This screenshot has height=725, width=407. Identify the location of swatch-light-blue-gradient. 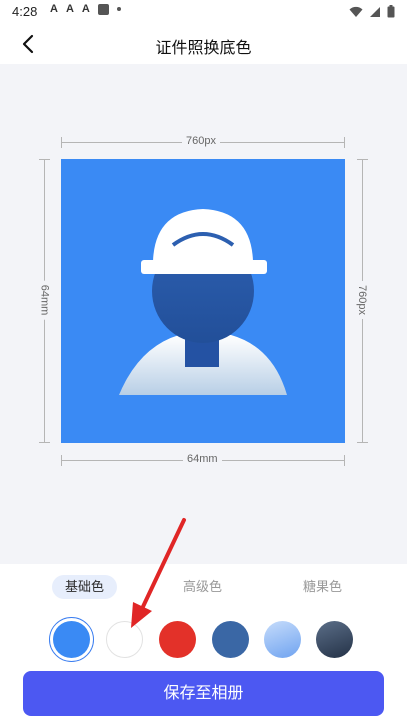
(282, 639).